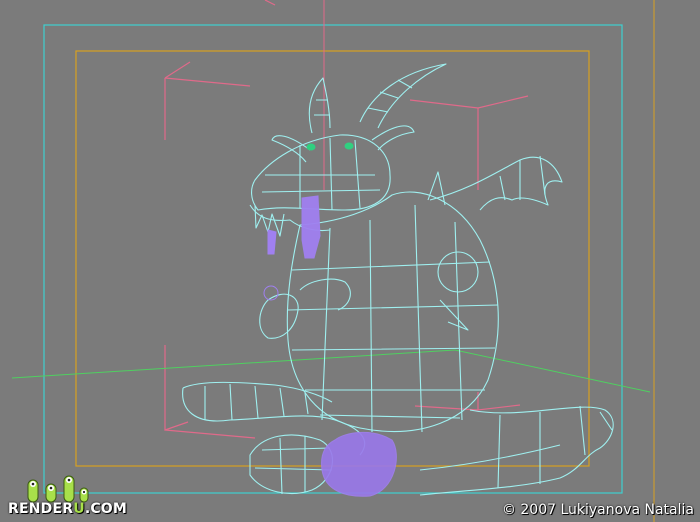 The height and width of the screenshot is (522, 700). Describe the element at coordinates (349, 146) in the screenshot. I see `right-eye-icon` at that location.